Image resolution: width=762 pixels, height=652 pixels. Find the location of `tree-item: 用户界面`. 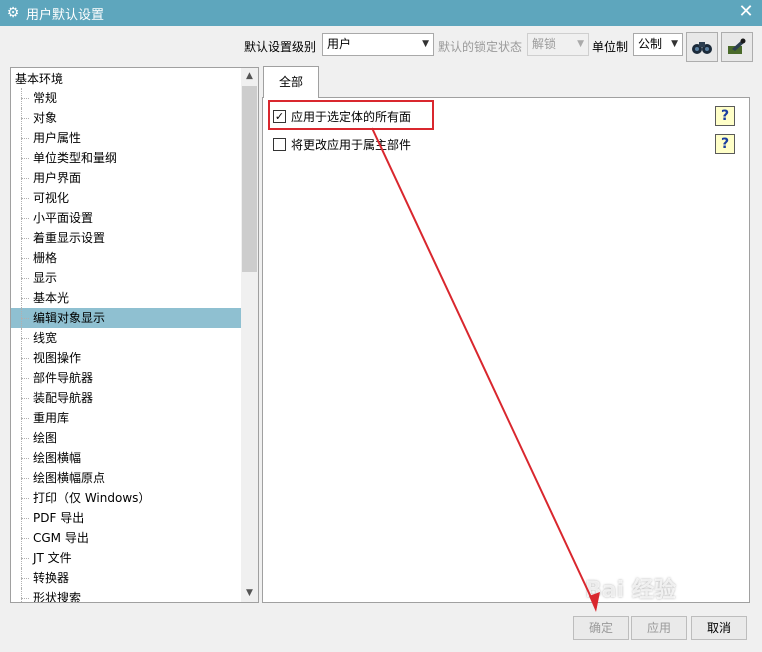

tree-item: 用户界面 is located at coordinates (126, 178).